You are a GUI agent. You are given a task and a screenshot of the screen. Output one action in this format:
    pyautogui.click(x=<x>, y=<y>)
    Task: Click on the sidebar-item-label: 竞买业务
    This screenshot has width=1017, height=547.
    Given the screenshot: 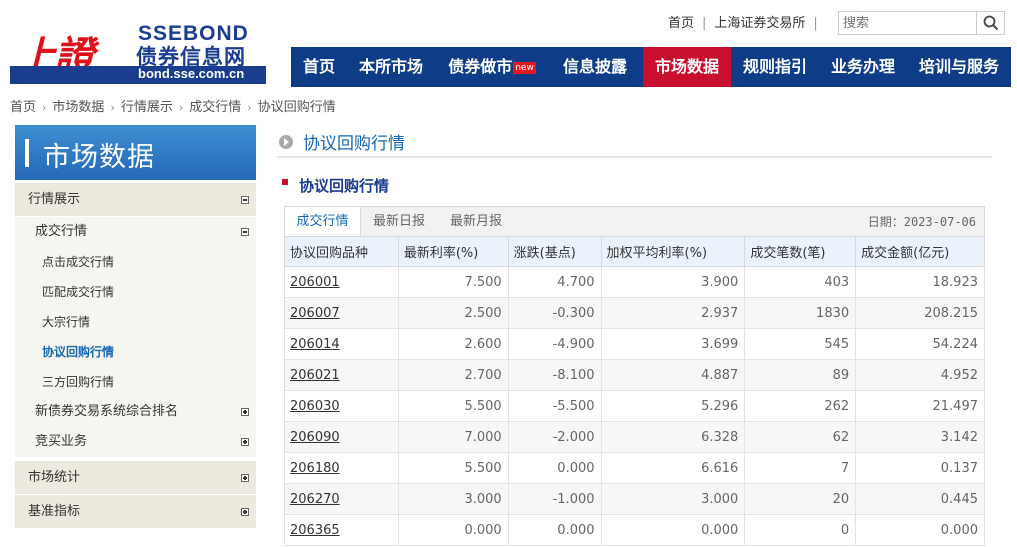 What is the action you would take?
    pyautogui.click(x=61, y=441)
    